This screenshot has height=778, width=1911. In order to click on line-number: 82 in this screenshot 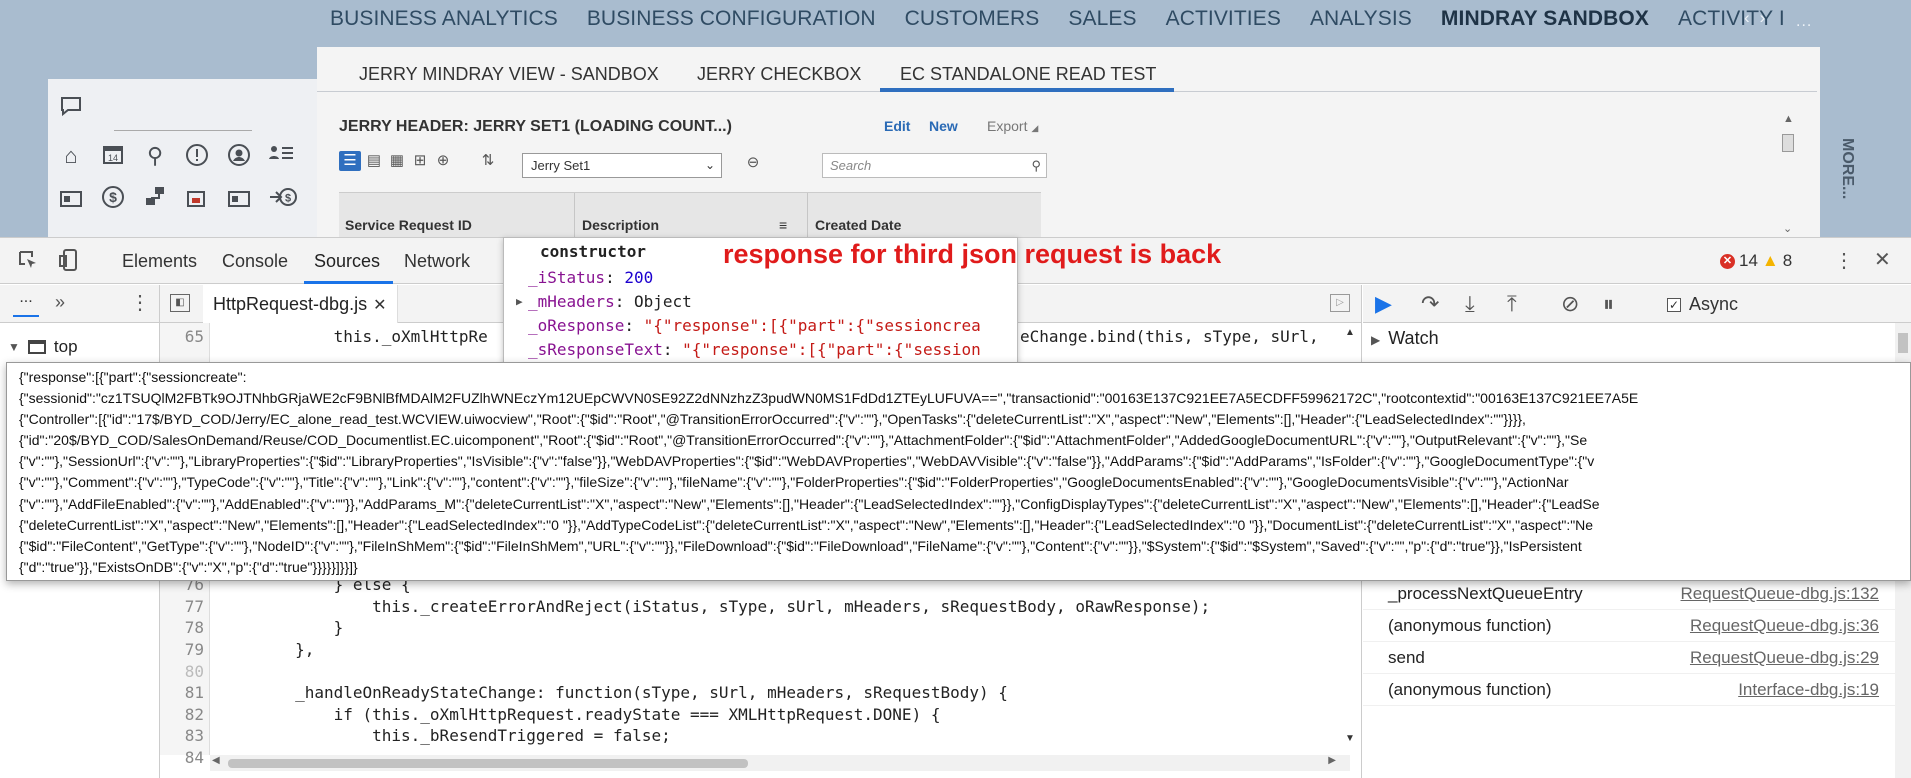, I will do `click(182, 714)`.